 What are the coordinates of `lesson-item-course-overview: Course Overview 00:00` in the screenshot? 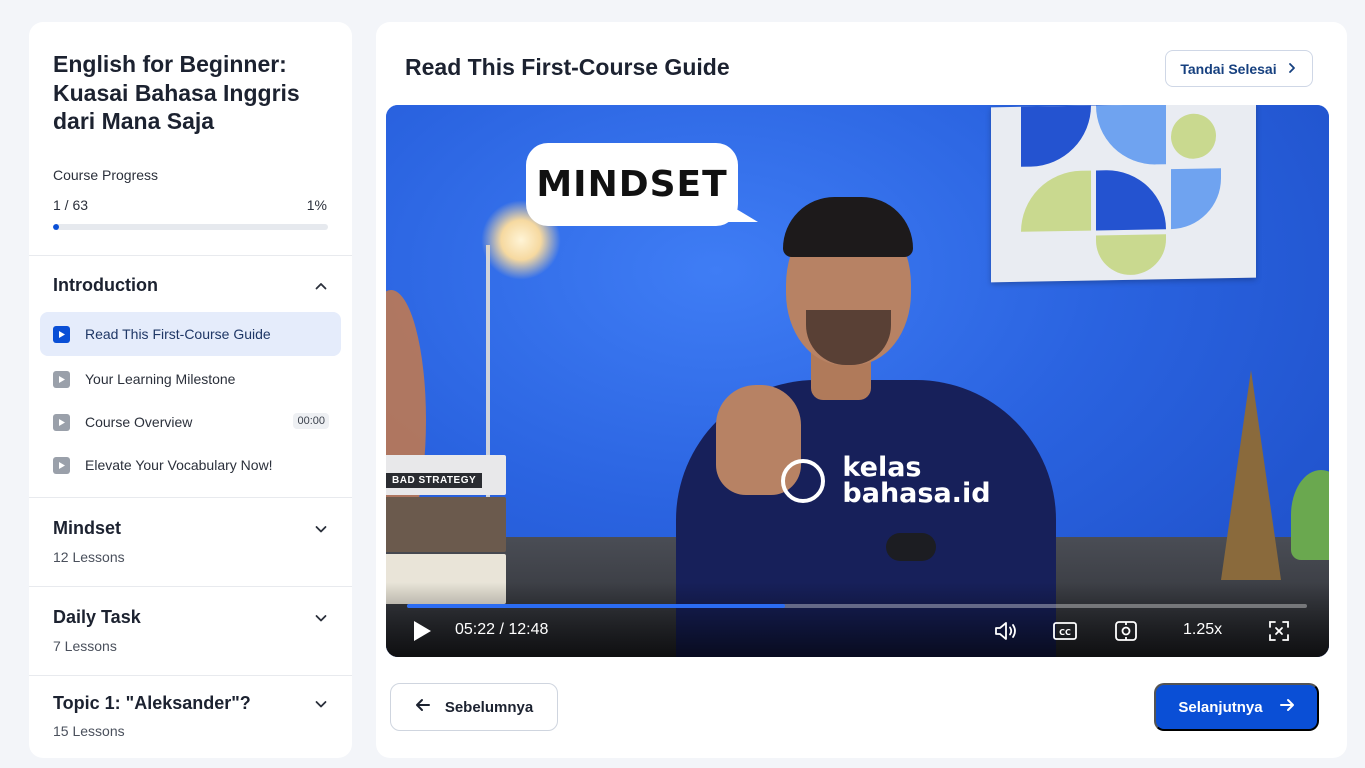 It's located at (190, 422).